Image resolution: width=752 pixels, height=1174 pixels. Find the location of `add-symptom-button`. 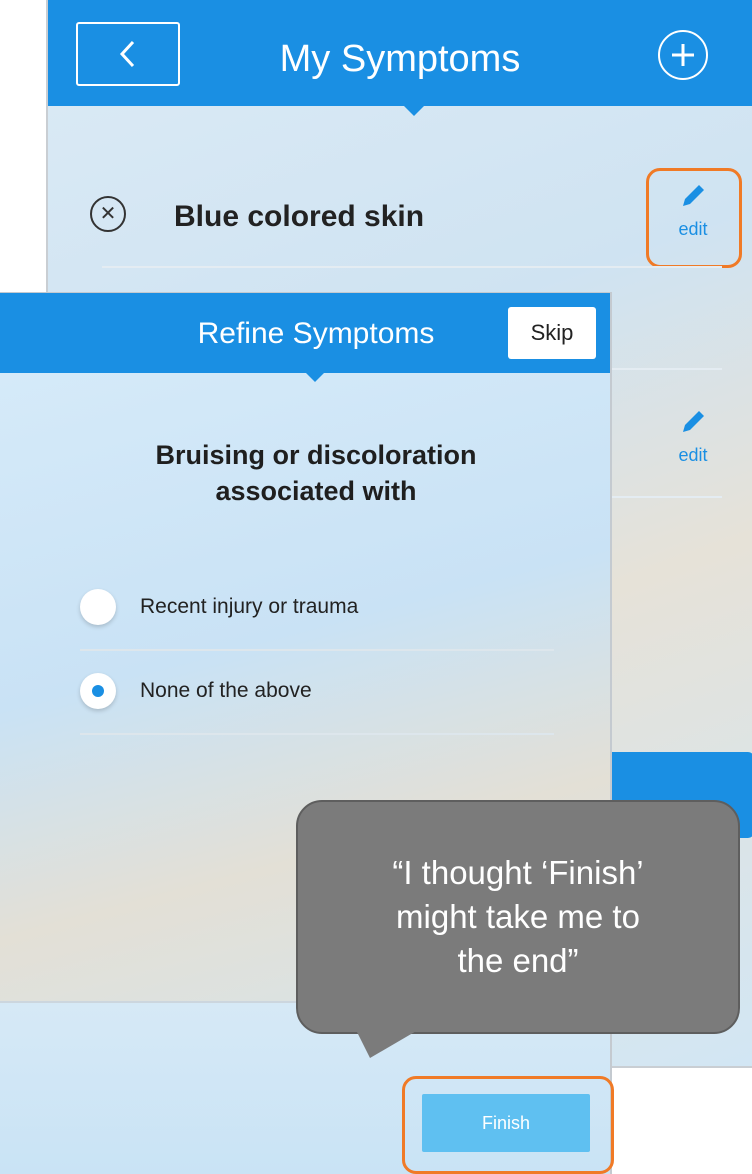

add-symptom-button is located at coordinates (683, 55).